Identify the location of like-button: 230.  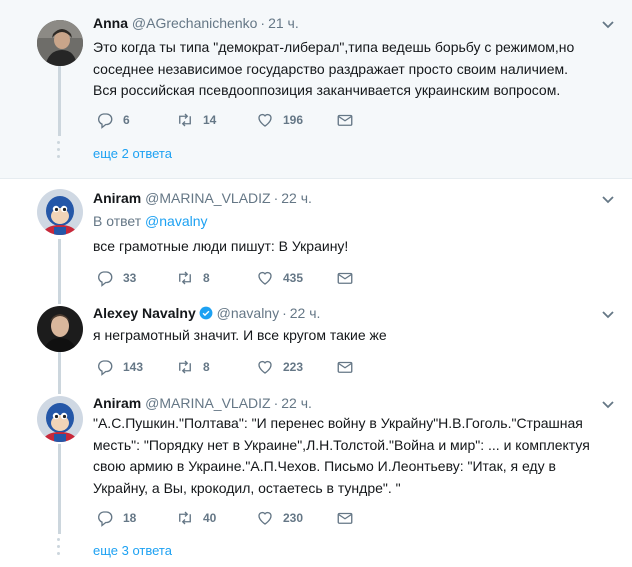
(279, 518).